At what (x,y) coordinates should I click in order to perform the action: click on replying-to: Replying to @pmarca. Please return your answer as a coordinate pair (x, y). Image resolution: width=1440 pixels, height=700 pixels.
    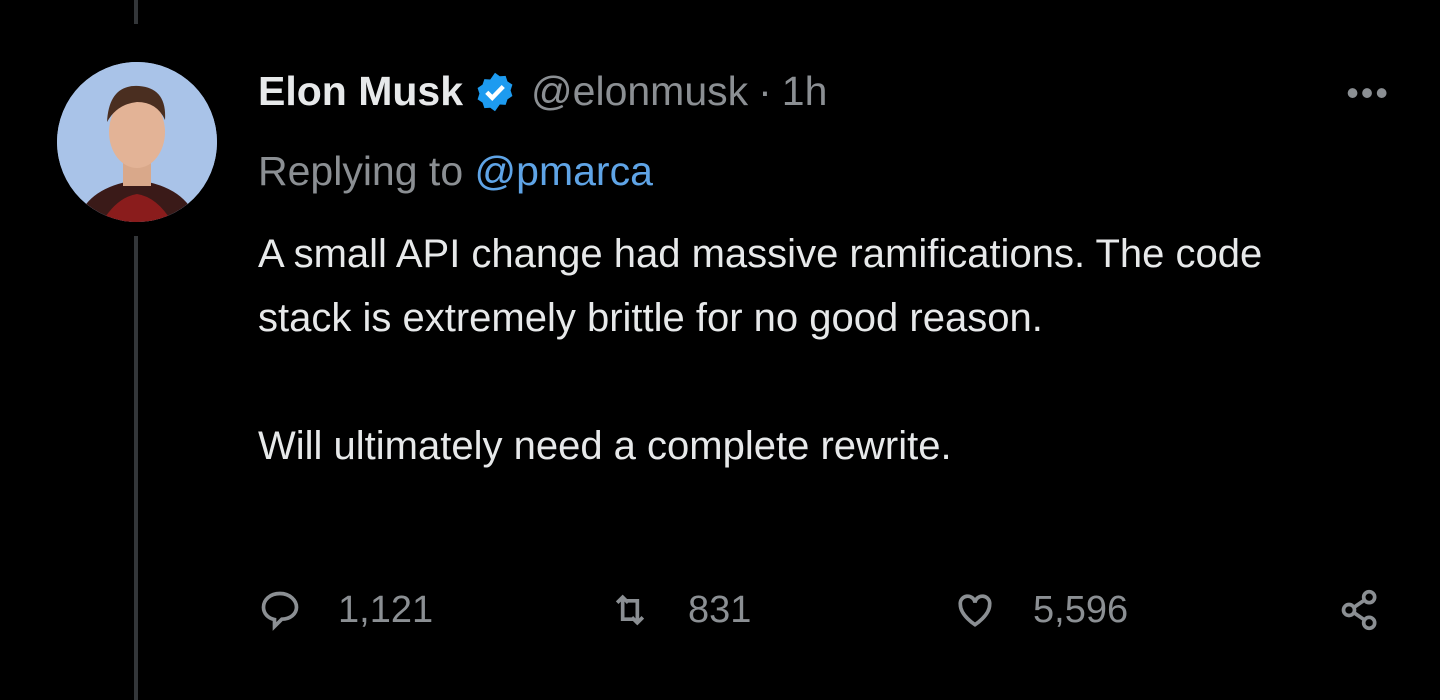
    Looking at the image, I should click on (455, 171).